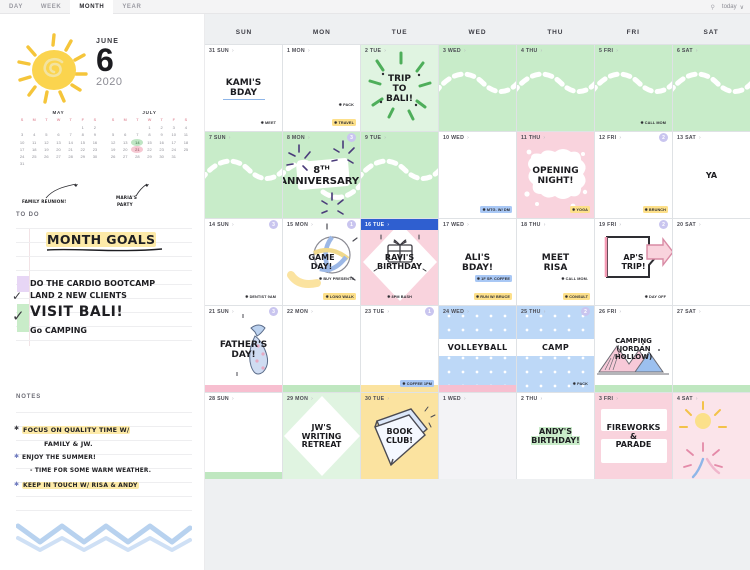  I want to click on mini-day: 21, so click(71, 149).